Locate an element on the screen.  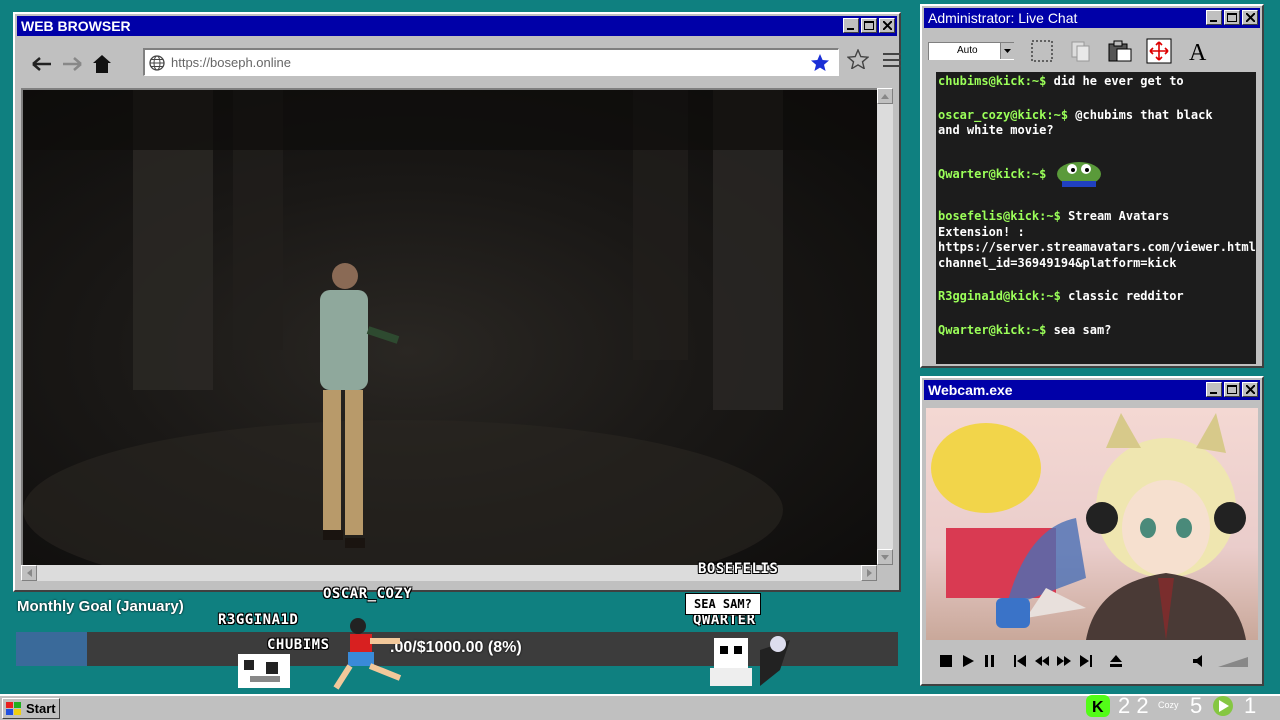
scroll-right-button is located at coordinates (869, 573).